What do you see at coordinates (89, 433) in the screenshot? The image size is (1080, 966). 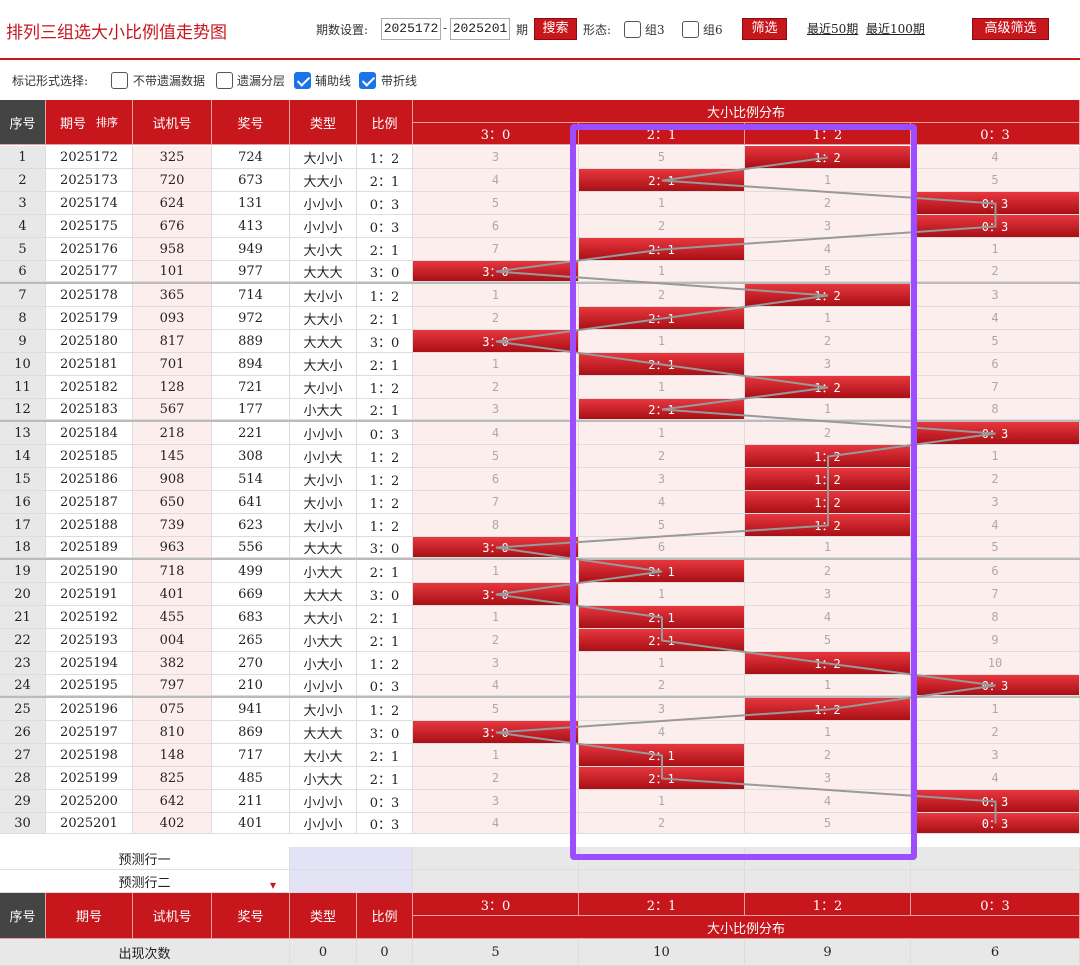 I see `table-row-period: 2025184` at bounding box center [89, 433].